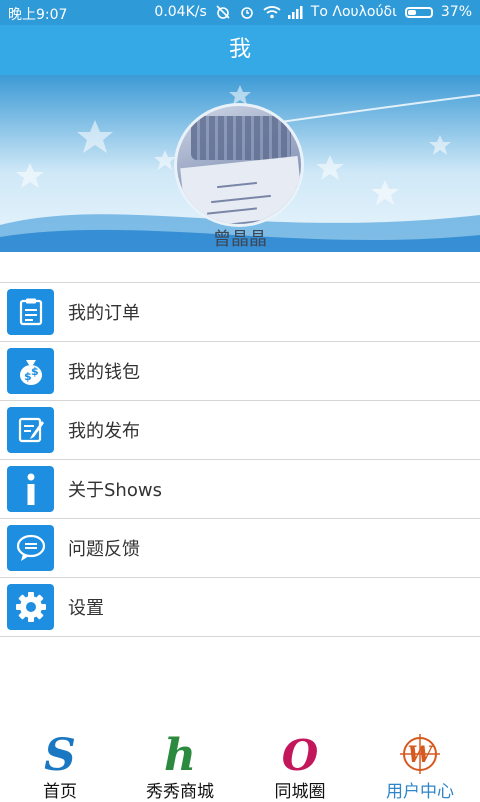  What do you see at coordinates (300, 792) in the screenshot?
I see `tab-label: 同城圈` at bounding box center [300, 792].